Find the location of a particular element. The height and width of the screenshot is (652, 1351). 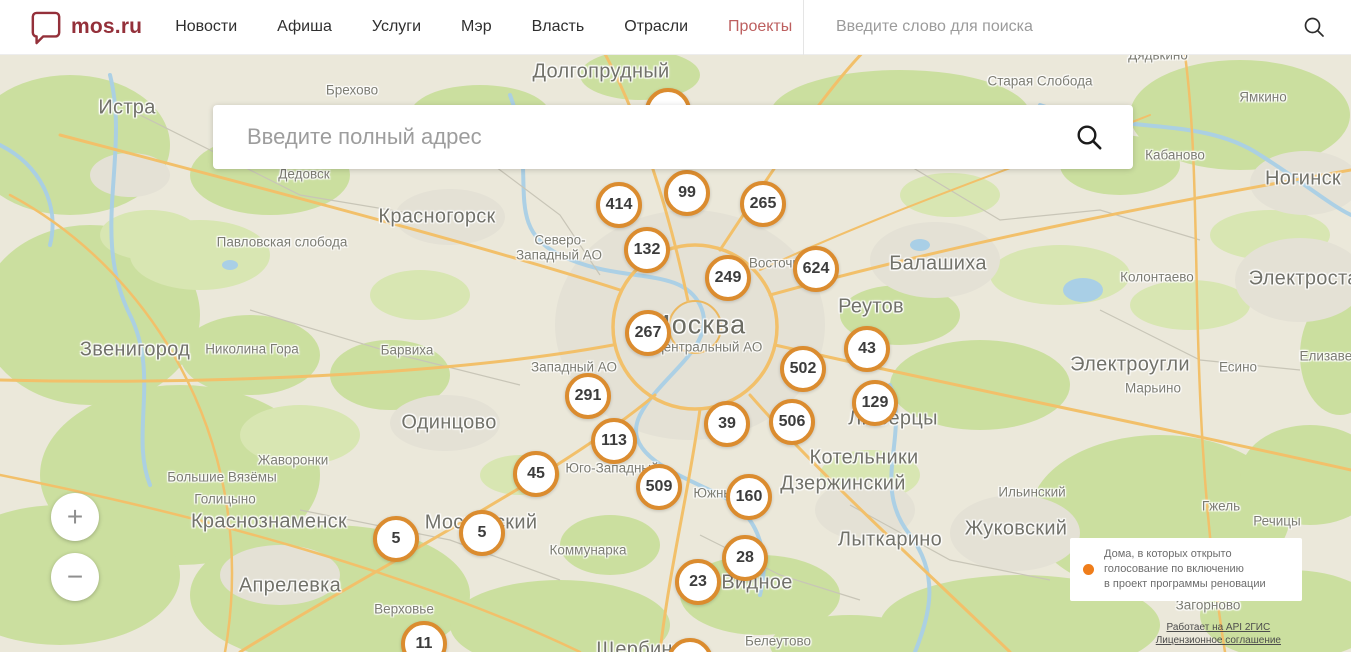

cluster-marker: 129 is located at coordinates (875, 403).